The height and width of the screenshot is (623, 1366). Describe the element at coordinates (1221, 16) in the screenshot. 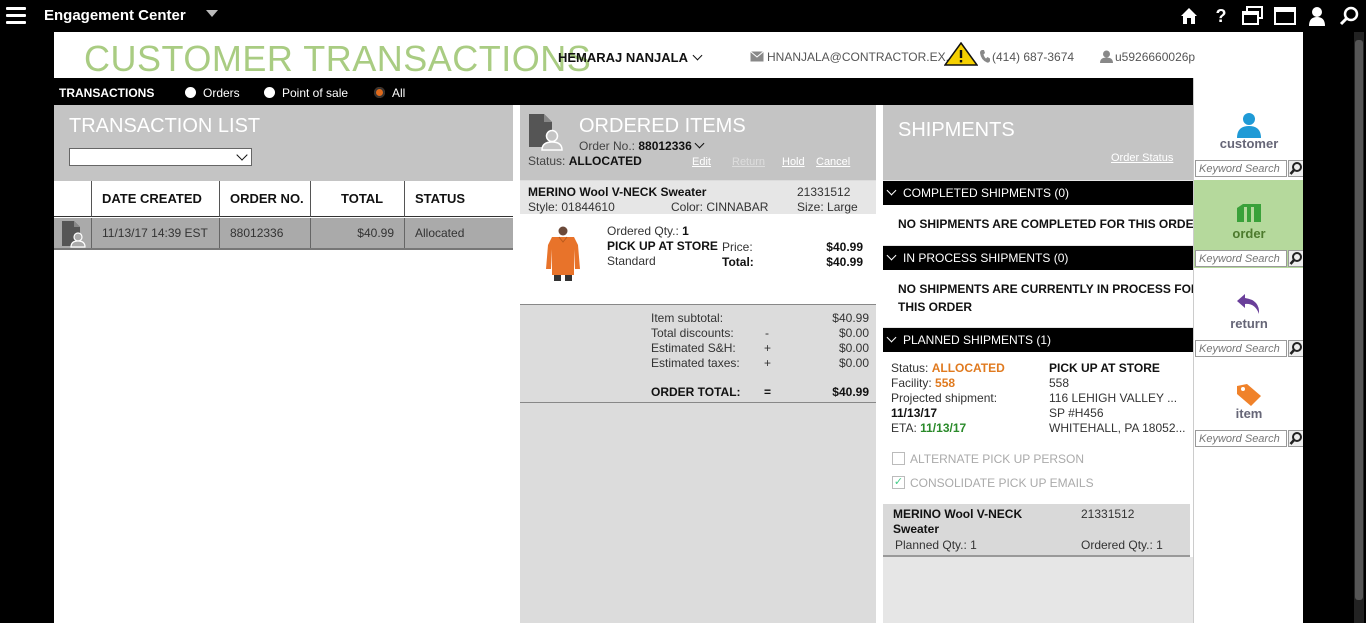

I see `help-icon: ?` at that location.